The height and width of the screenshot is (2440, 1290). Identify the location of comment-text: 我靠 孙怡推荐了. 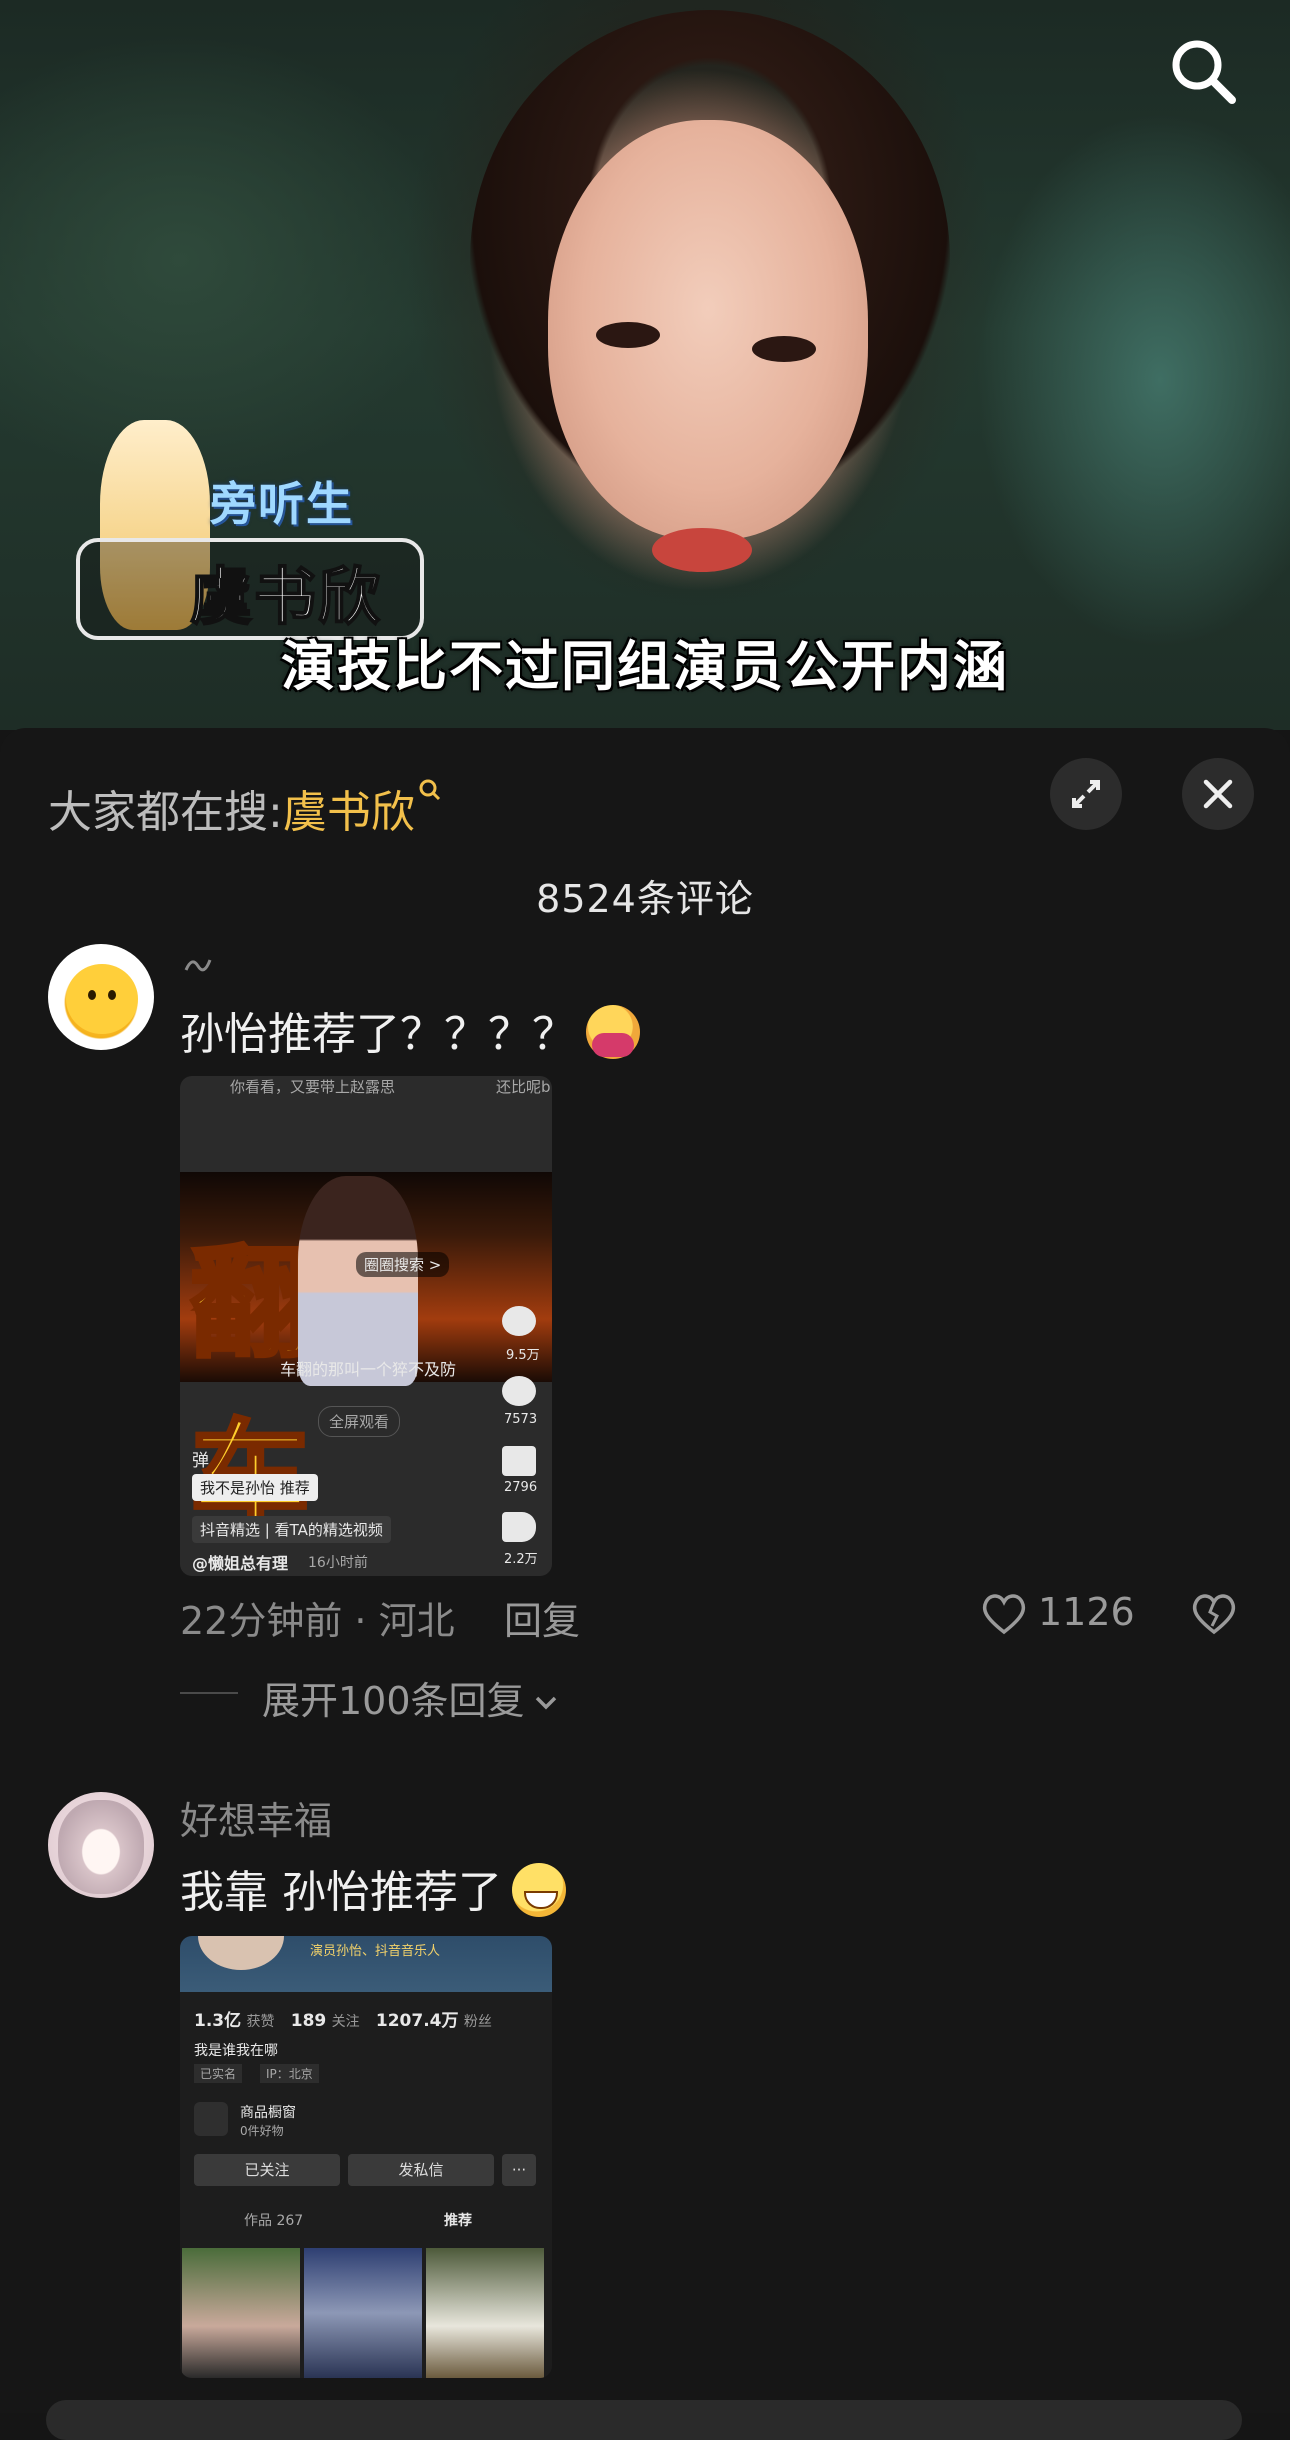
(373, 1888).